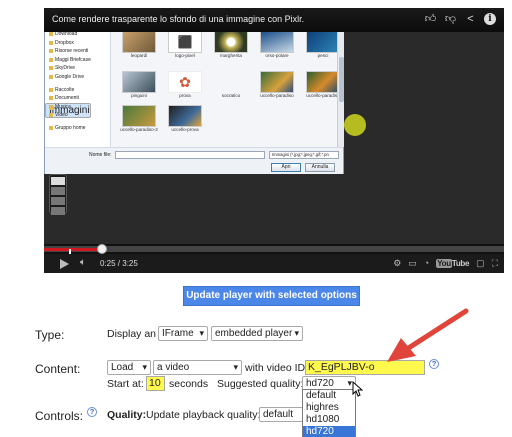  What do you see at coordinates (277, 45) in the screenshot?
I see `file-thumbnail: orso-polare` at bounding box center [277, 45].